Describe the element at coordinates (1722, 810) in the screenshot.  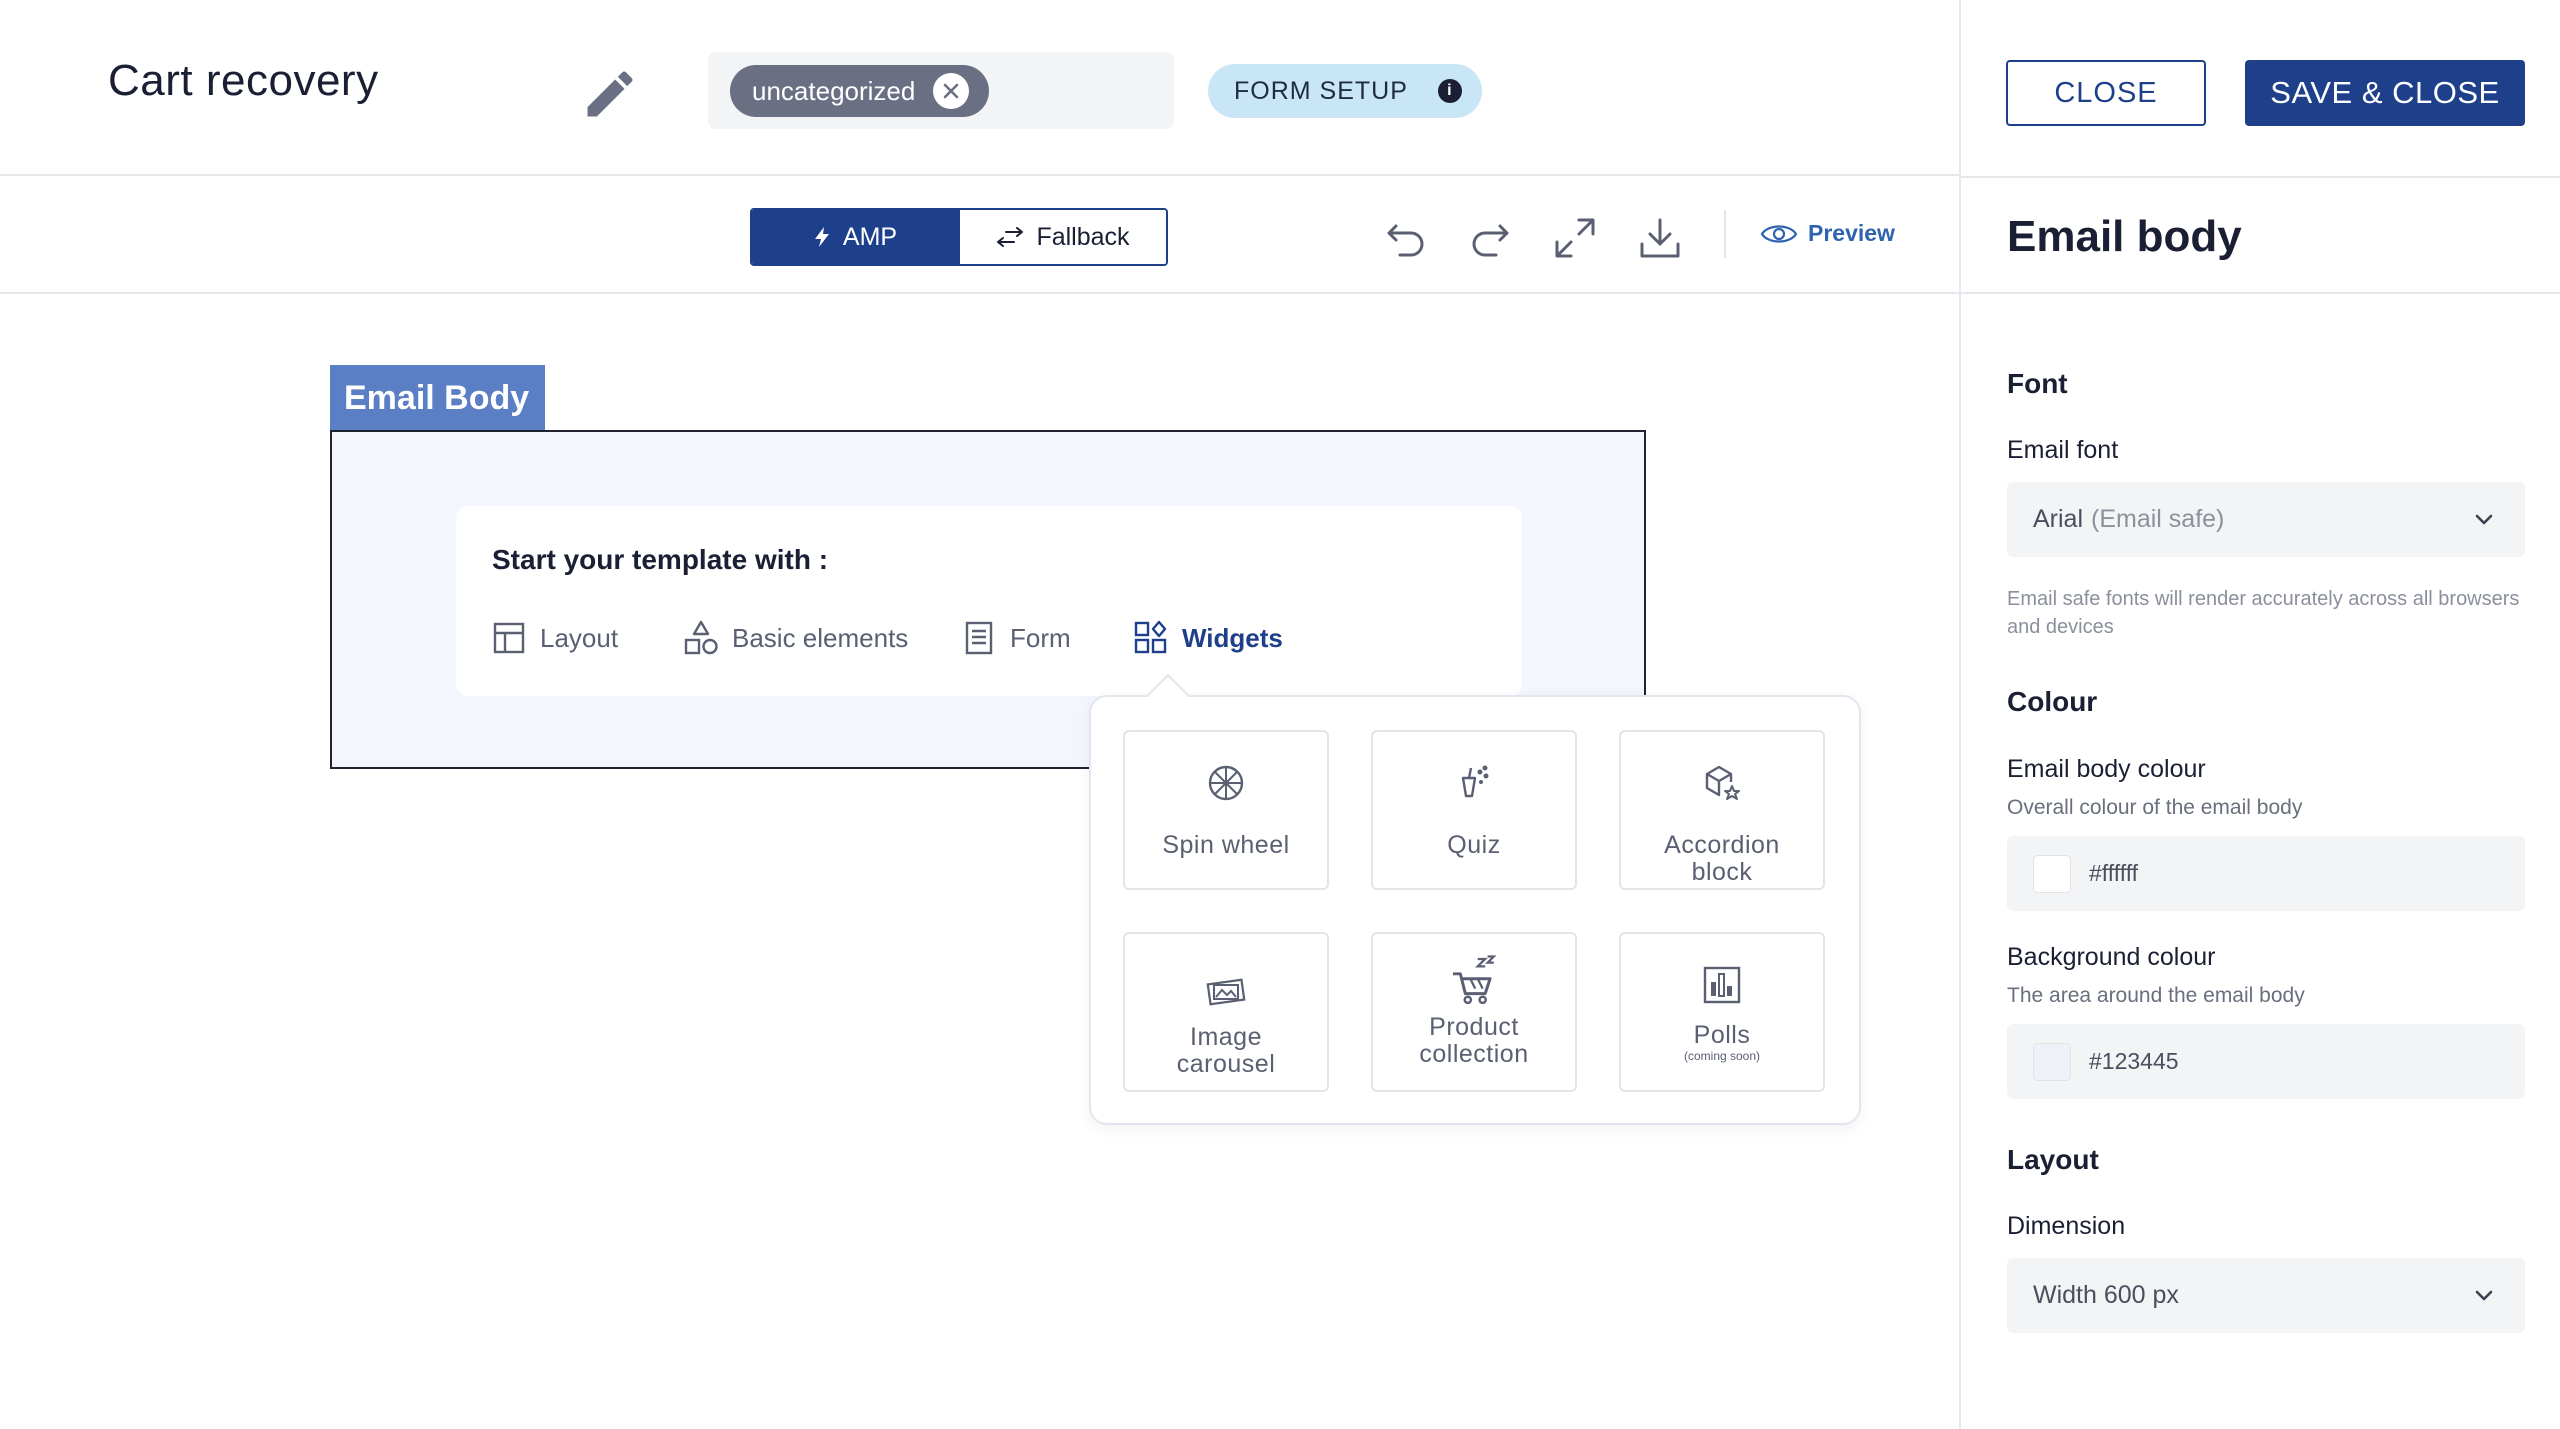
I see `widget-accordion-block: Accordion block` at that location.